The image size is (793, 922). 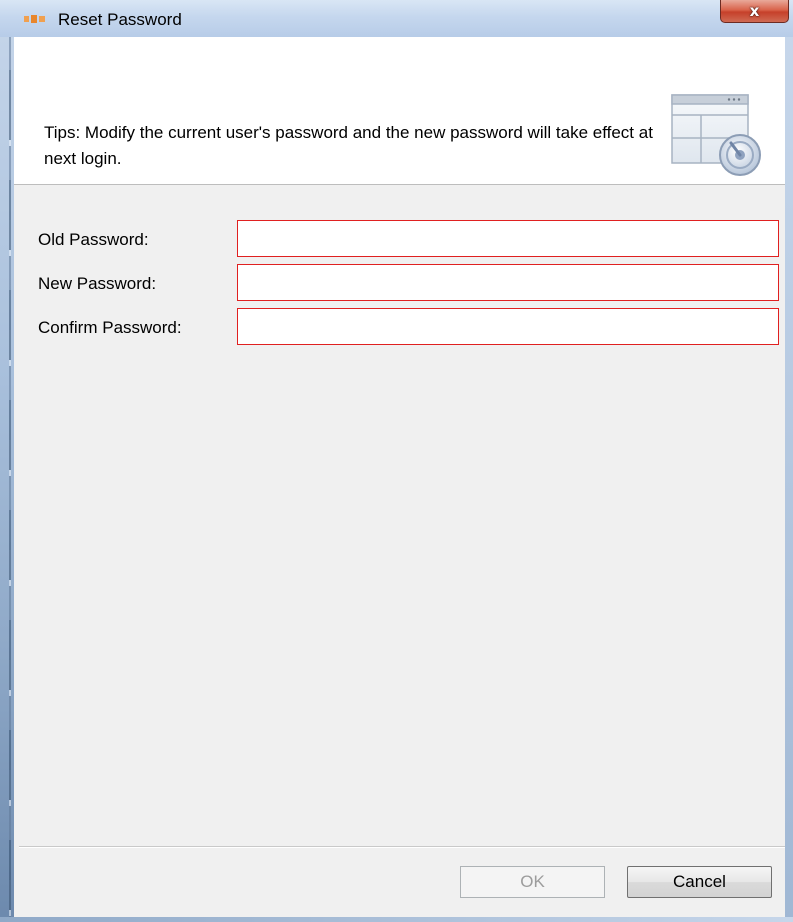 What do you see at coordinates (34, 19) in the screenshot?
I see `app-icon` at bounding box center [34, 19].